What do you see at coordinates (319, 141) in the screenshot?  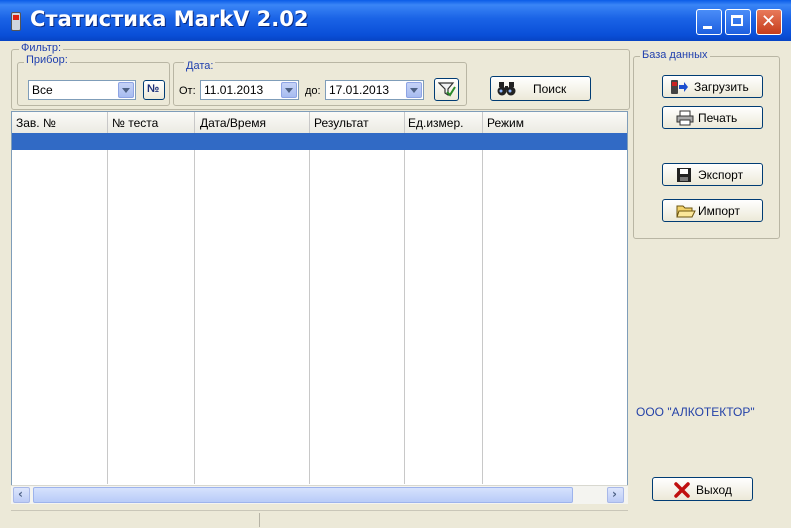 I see `selected-table-row` at bounding box center [319, 141].